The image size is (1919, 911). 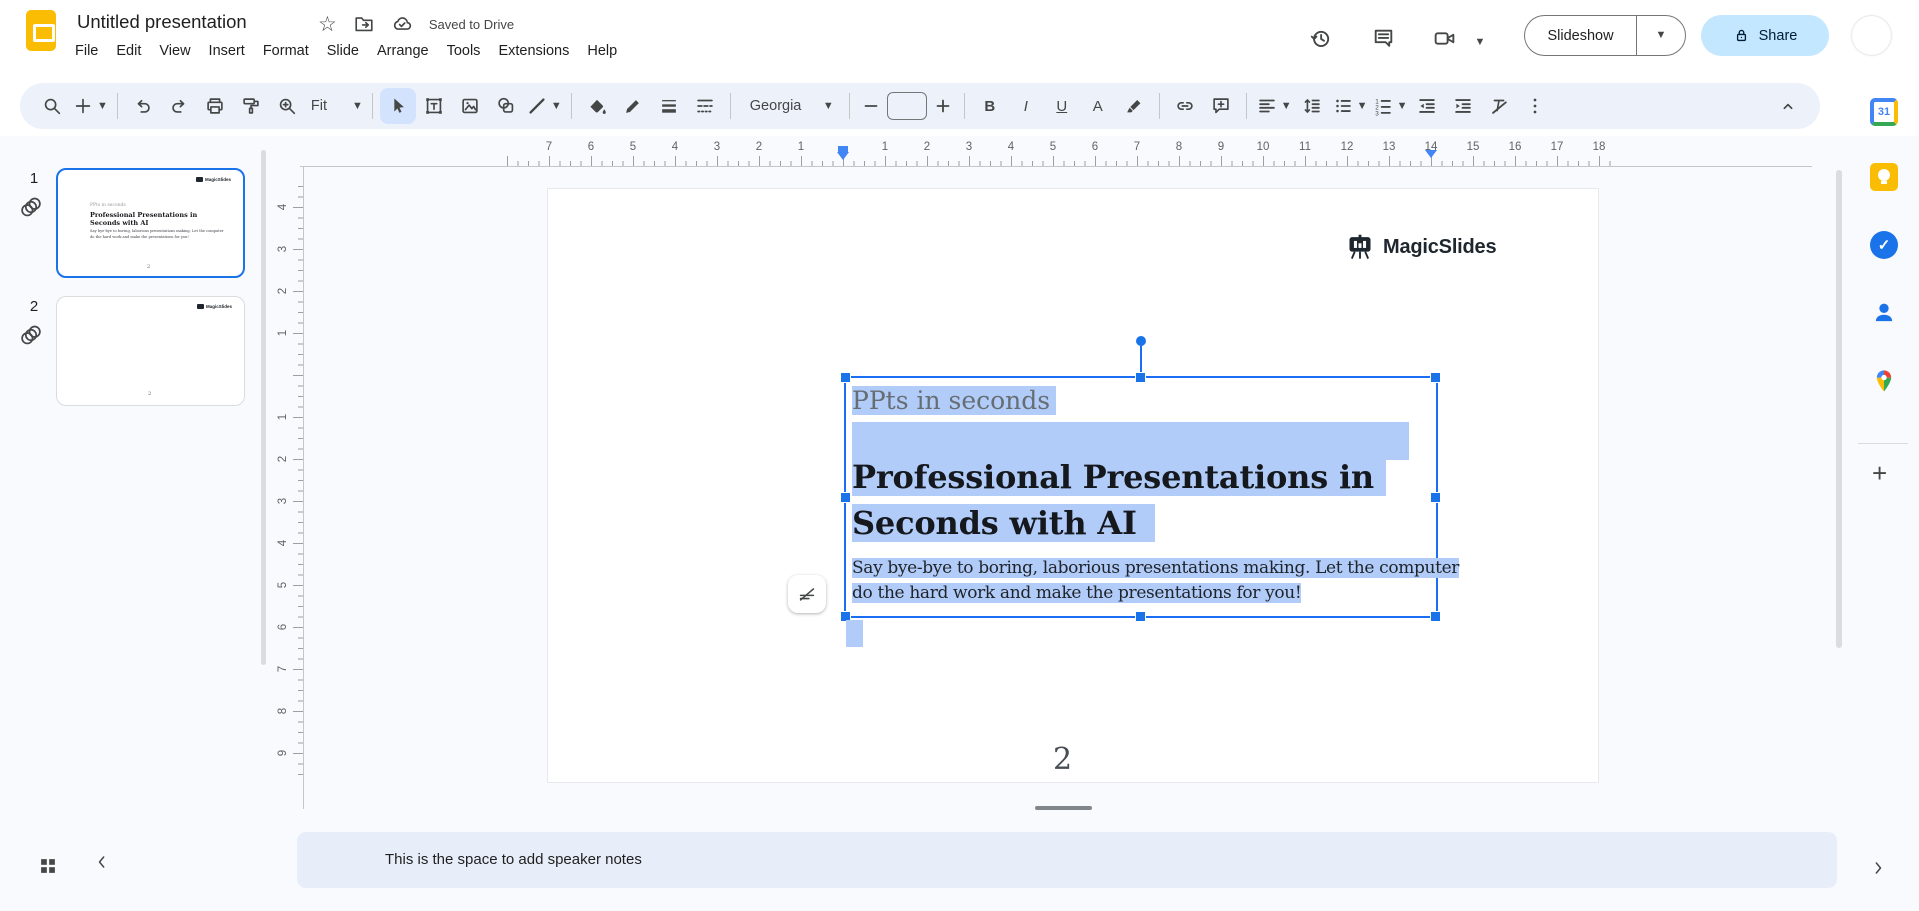 What do you see at coordinates (48, 866) in the screenshot?
I see `grid-view-button` at bounding box center [48, 866].